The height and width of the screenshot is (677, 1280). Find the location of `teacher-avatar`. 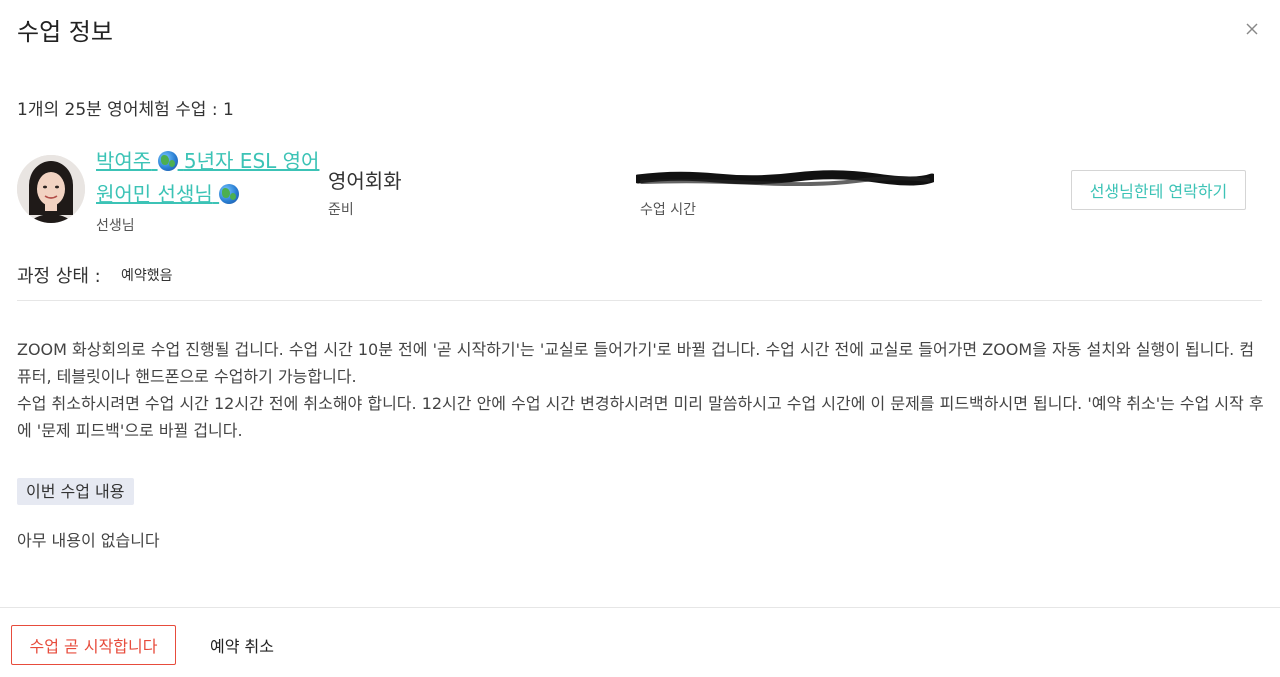

teacher-avatar is located at coordinates (51, 189).